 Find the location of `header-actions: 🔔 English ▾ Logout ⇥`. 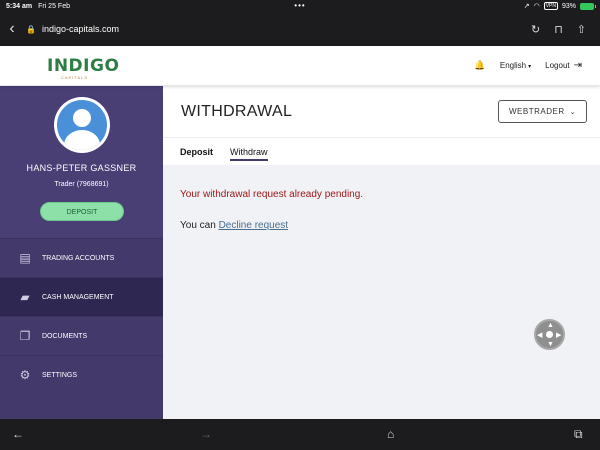

header-actions: 🔔 English ▾ Logout ⇥ is located at coordinates (528, 65).